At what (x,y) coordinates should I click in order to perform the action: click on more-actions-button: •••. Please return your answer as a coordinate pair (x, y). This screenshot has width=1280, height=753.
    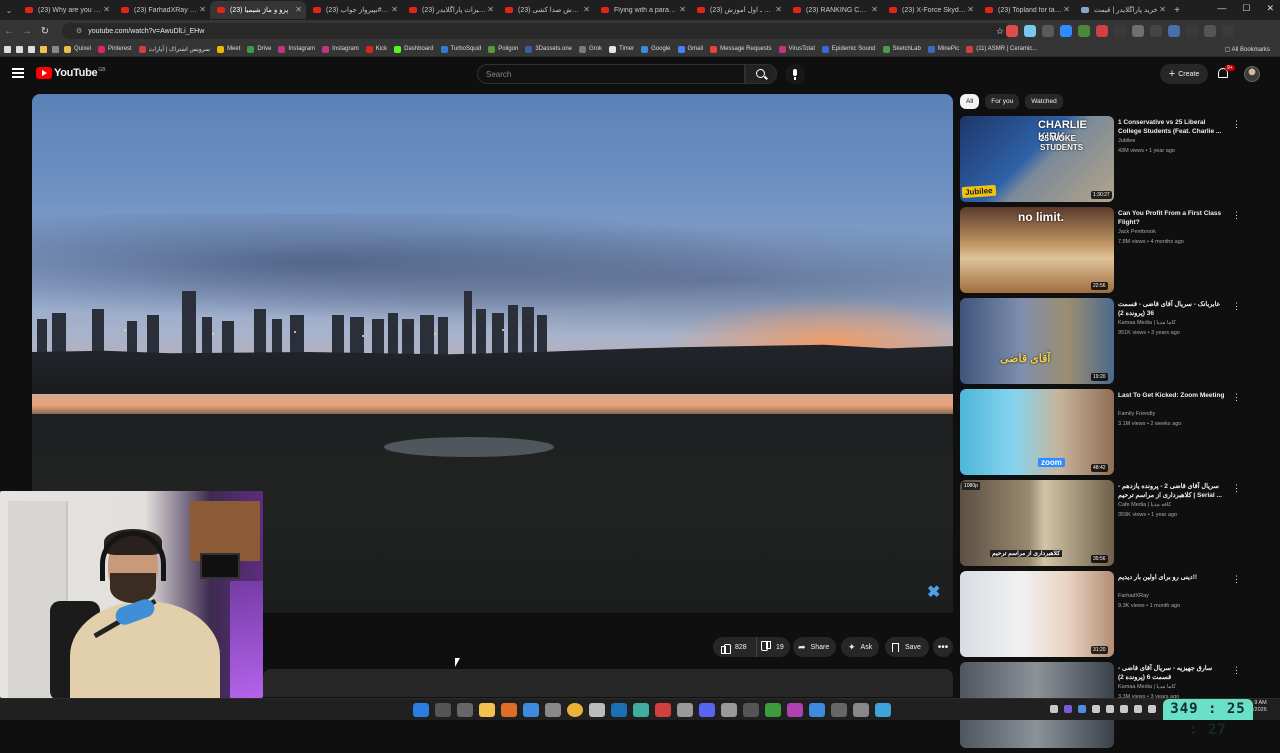
    Looking at the image, I should click on (943, 647).